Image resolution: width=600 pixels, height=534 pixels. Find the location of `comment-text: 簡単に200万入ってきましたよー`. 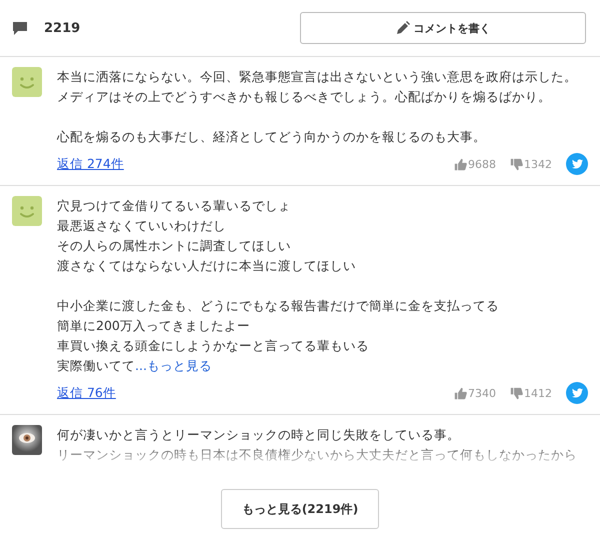

comment-text: 簡単に200万入ってきましたよー is located at coordinates (153, 326).